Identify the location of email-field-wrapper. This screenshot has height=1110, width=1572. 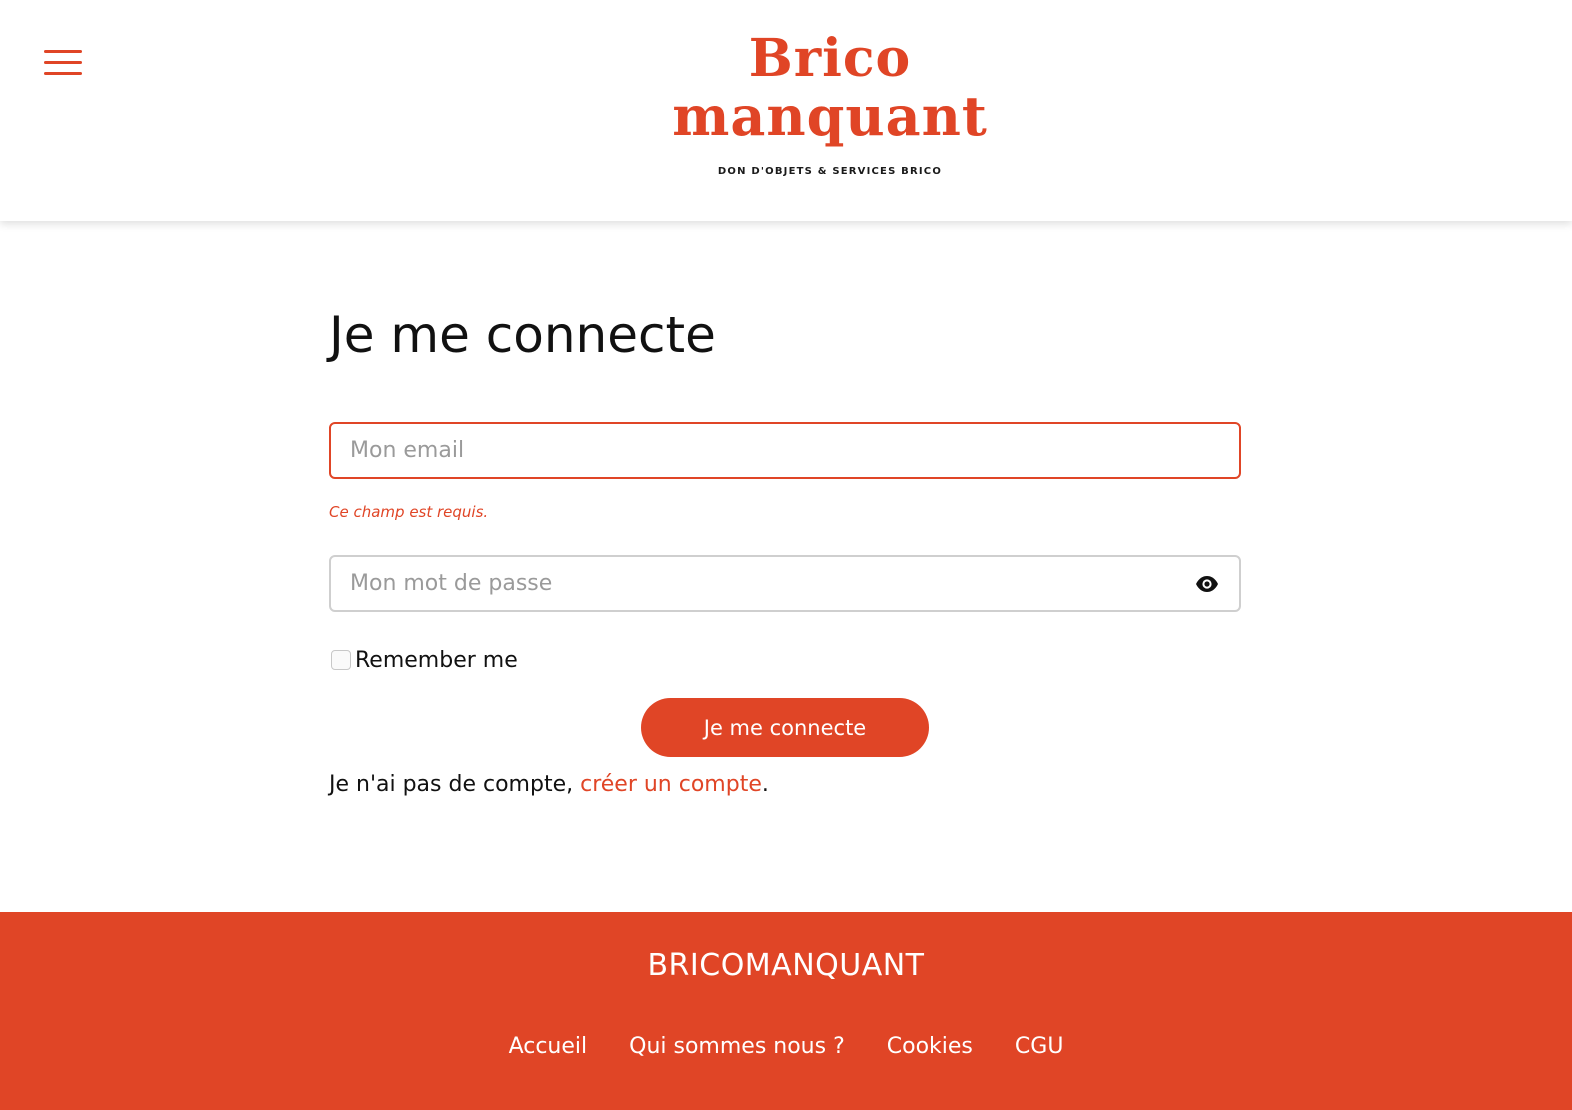
(785, 450).